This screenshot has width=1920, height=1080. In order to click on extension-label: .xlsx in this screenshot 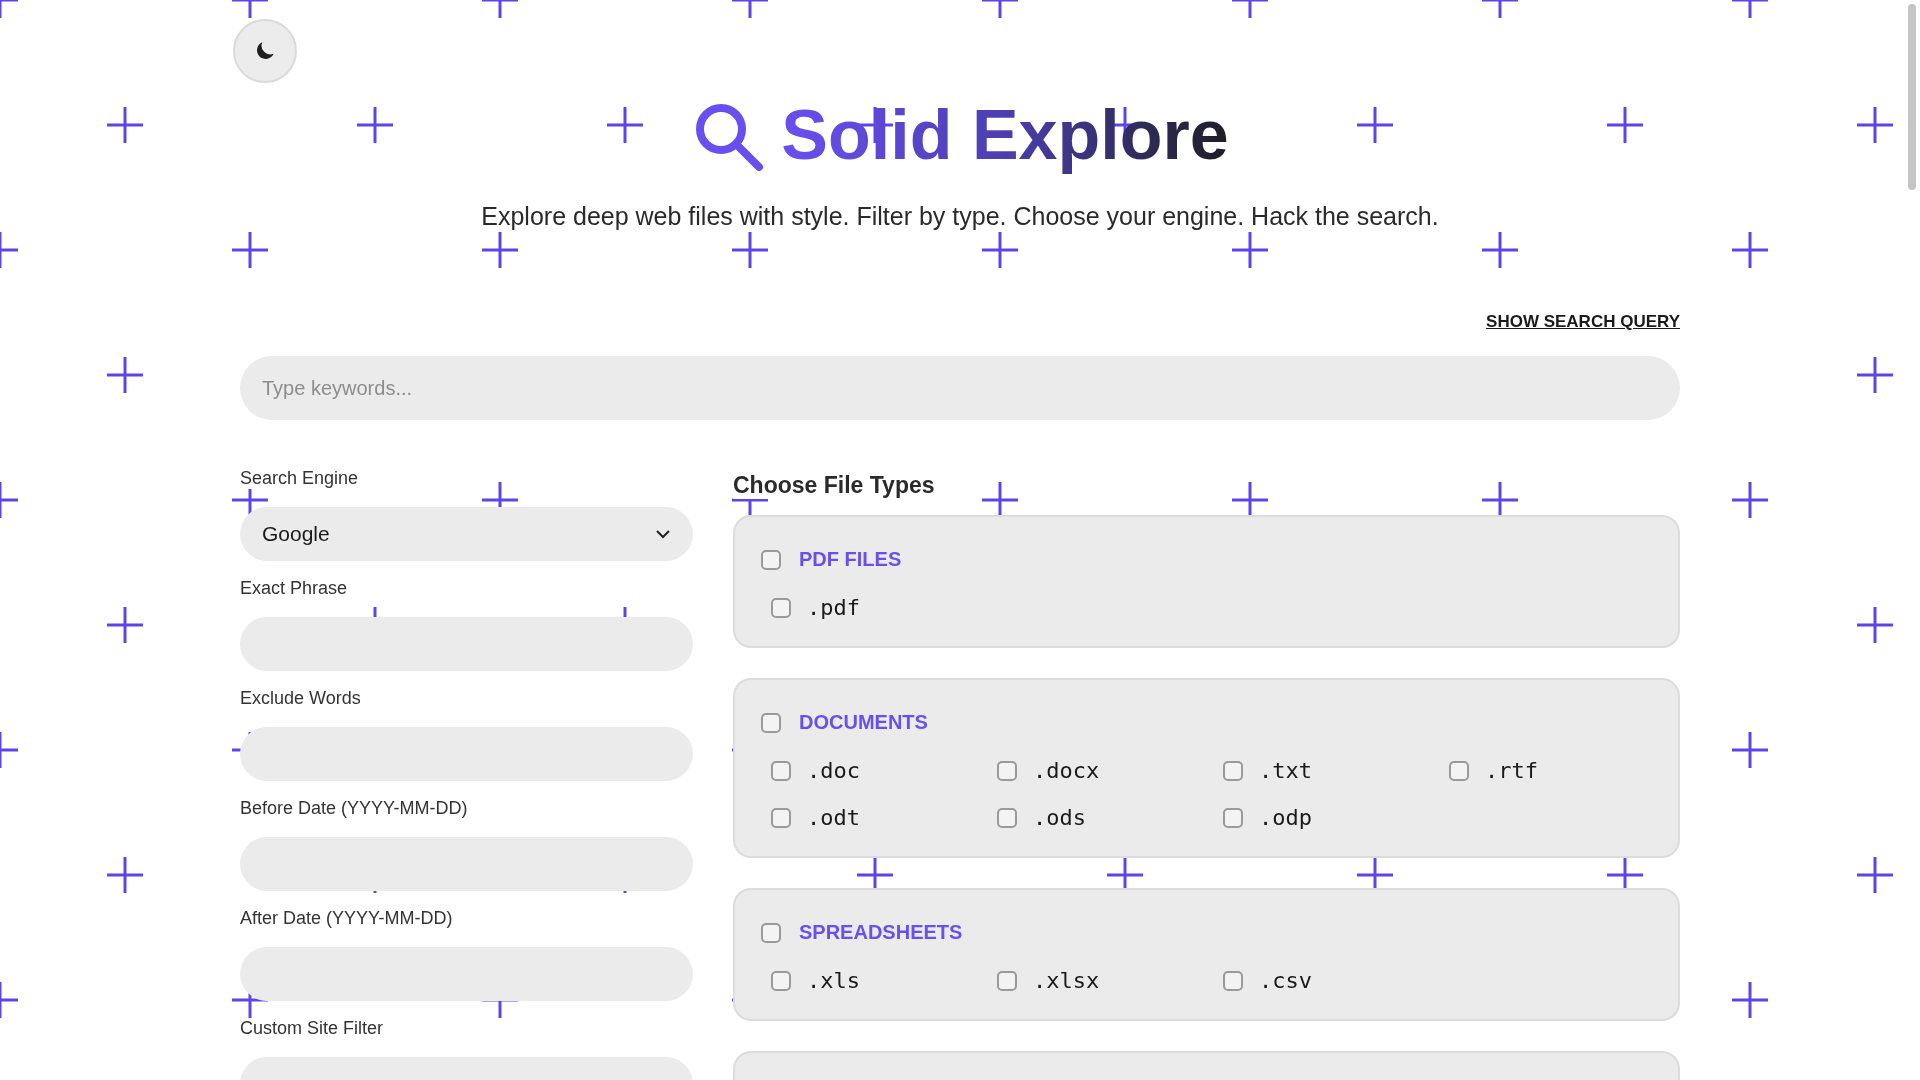, I will do `click(1066, 980)`.